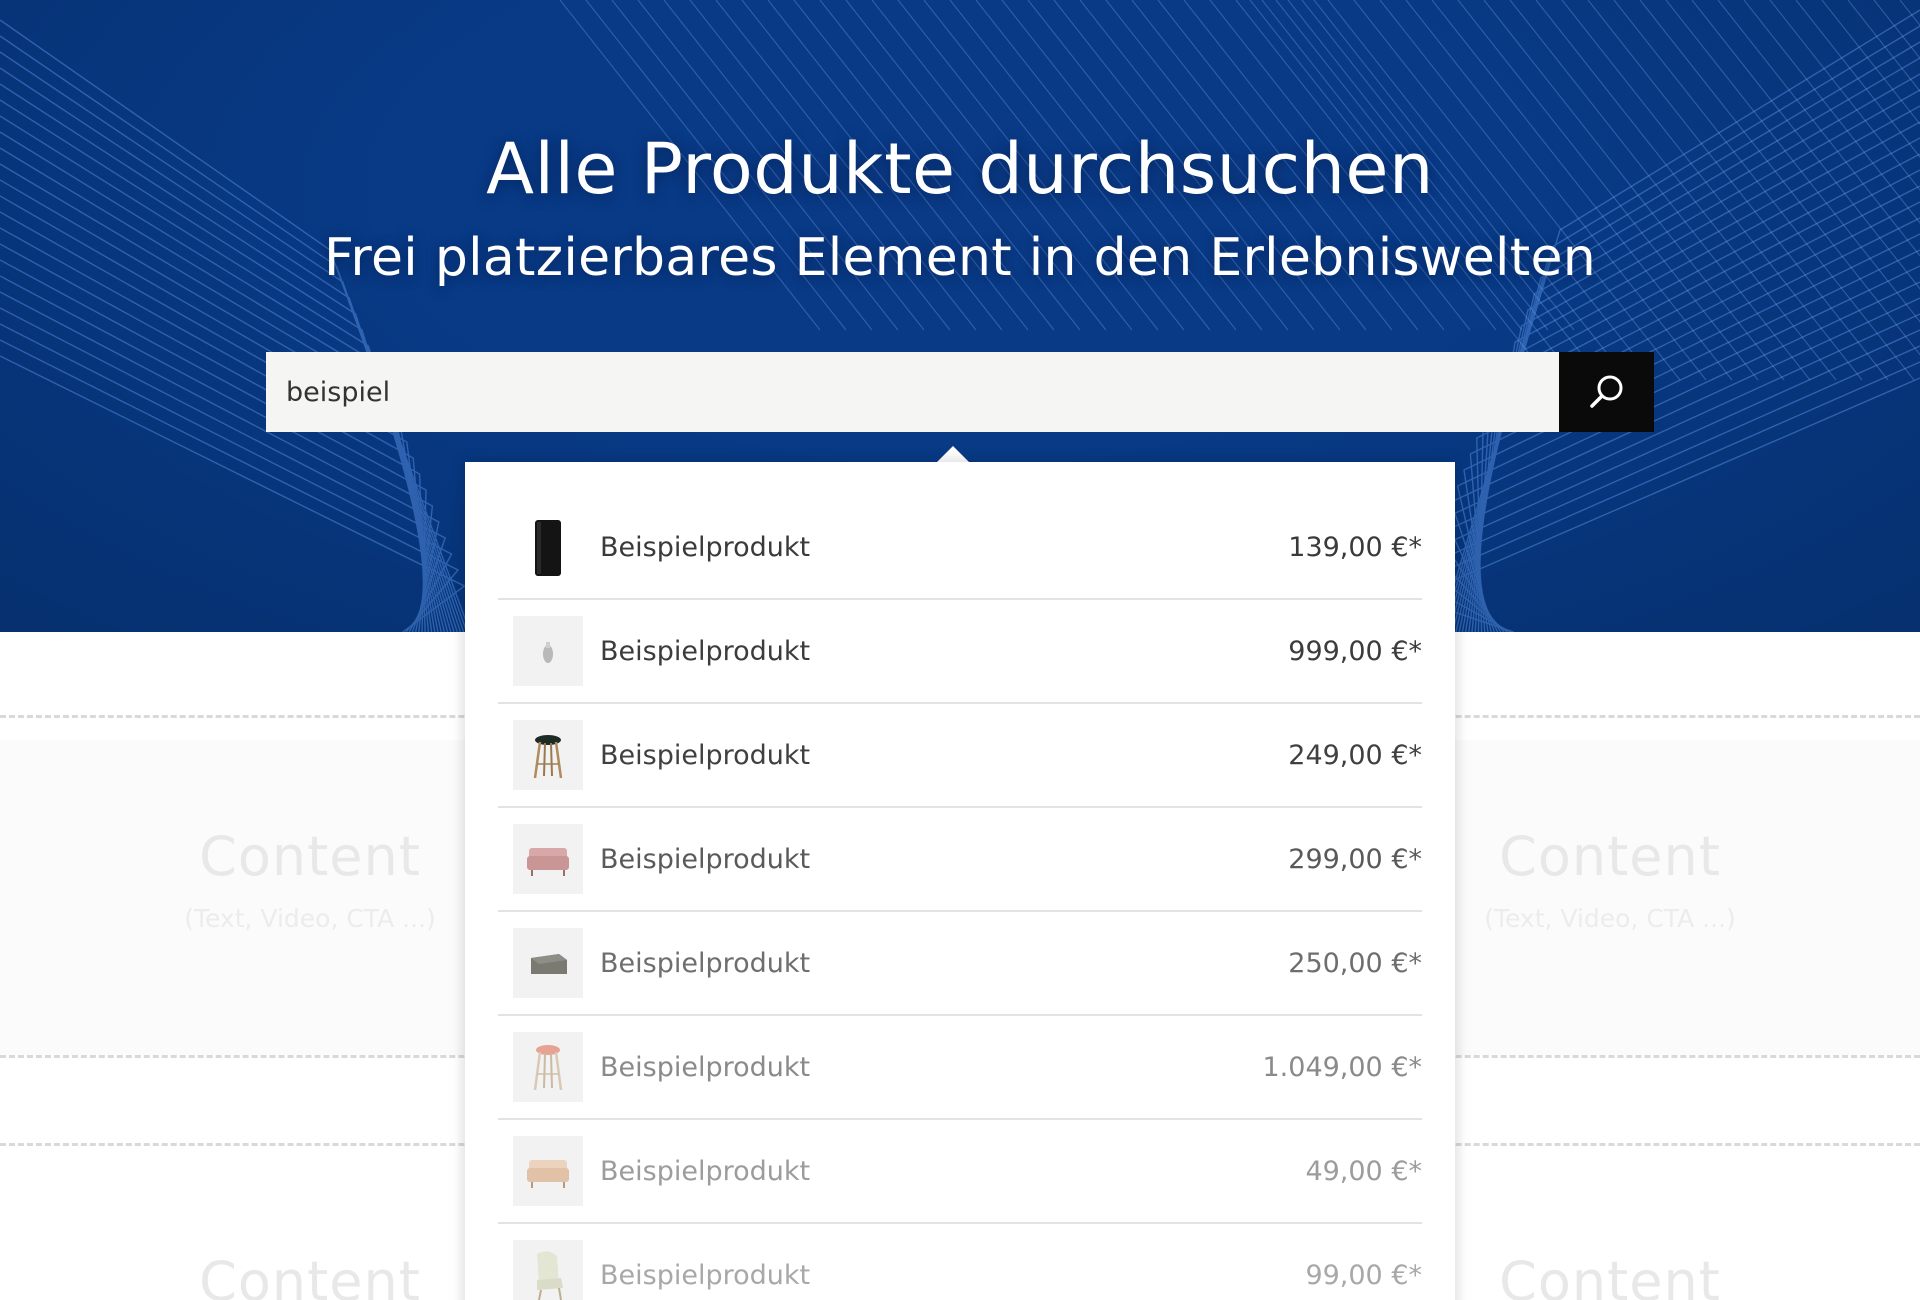 This screenshot has height=1300, width=1920. Describe the element at coordinates (548, 862) in the screenshot. I see `pink-sofa-icon` at that location.